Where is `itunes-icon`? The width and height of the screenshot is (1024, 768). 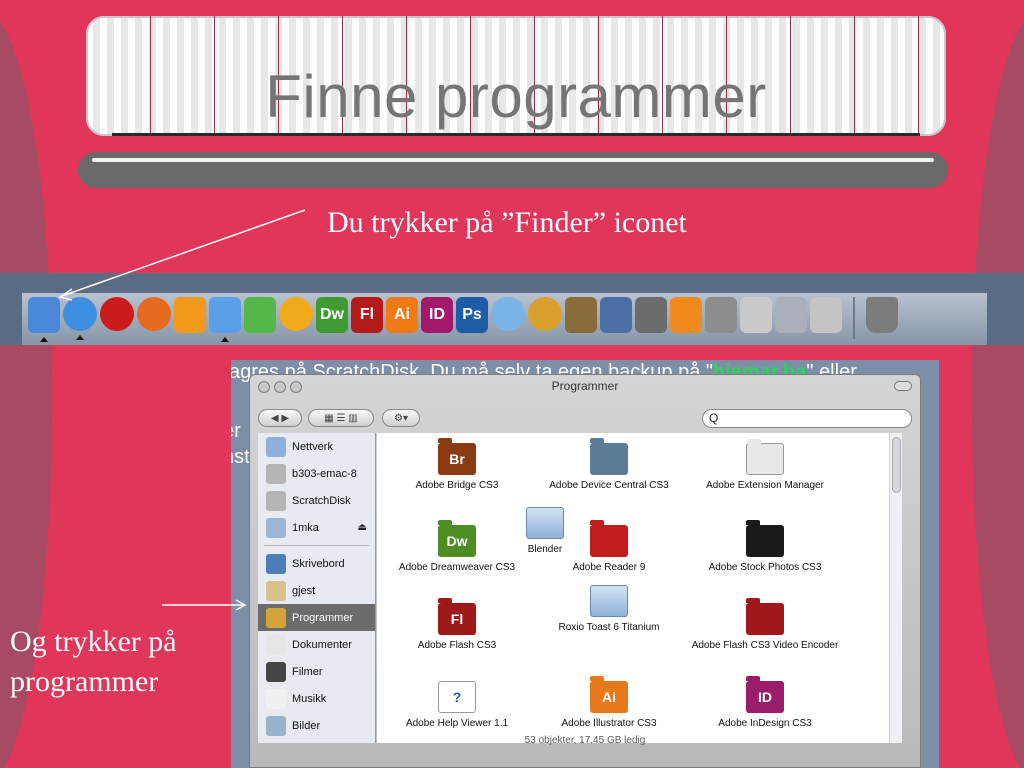
itunes-icon is located at coordinates (508, 314).